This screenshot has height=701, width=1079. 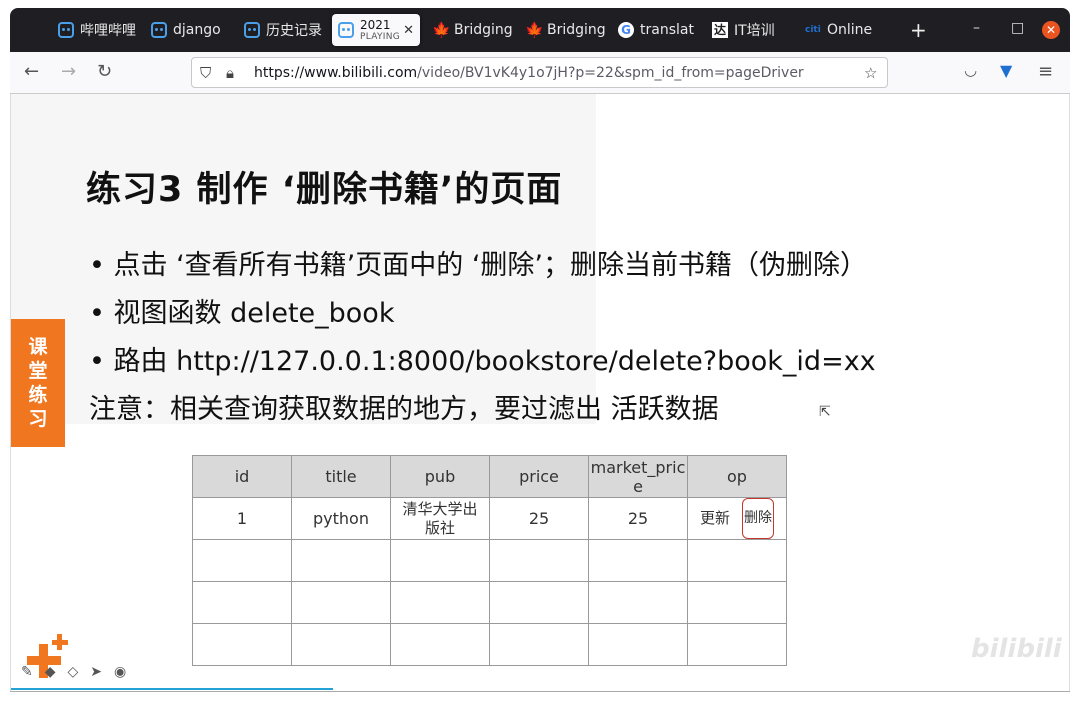 I want to click on classroom-exercise-tab: 课 堂 练 习, so click(x=38, y=383).